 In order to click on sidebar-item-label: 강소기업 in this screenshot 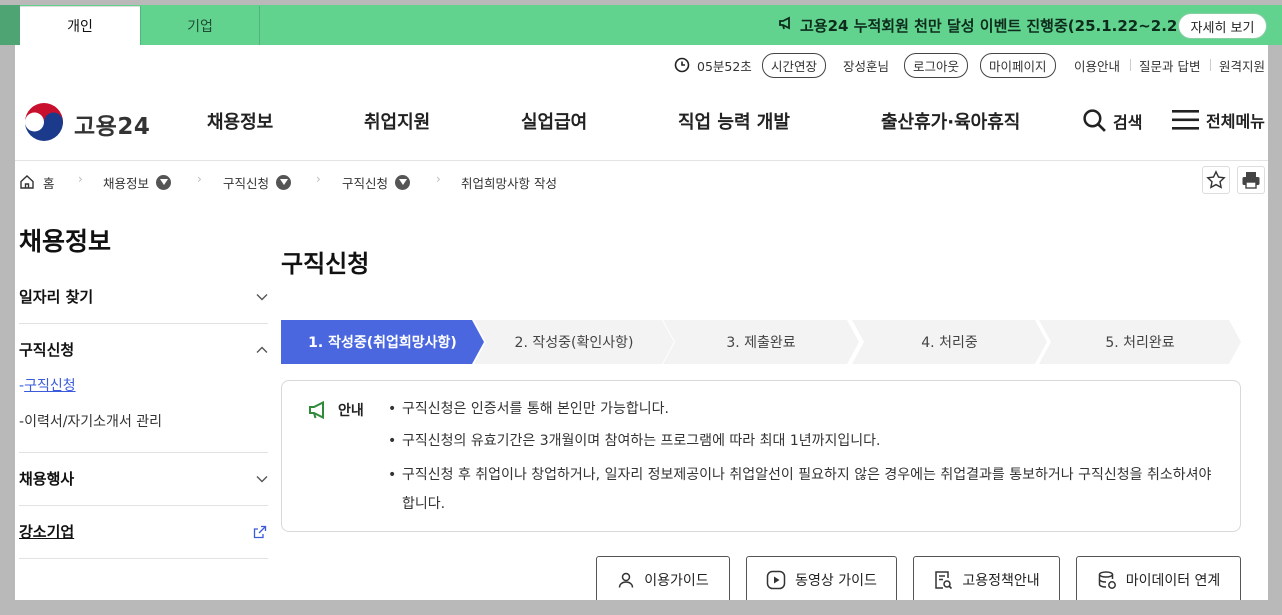, I will do `click(47, 532)`.